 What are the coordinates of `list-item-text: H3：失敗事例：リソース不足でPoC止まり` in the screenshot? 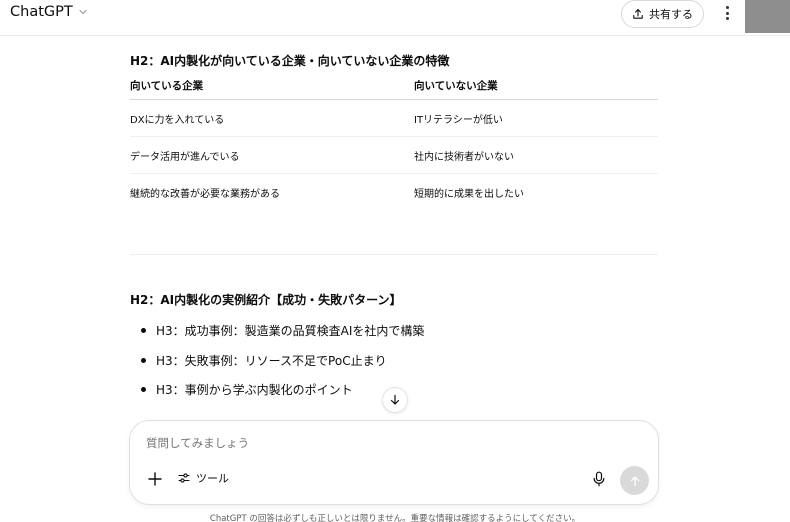 It's located at (271, 360).